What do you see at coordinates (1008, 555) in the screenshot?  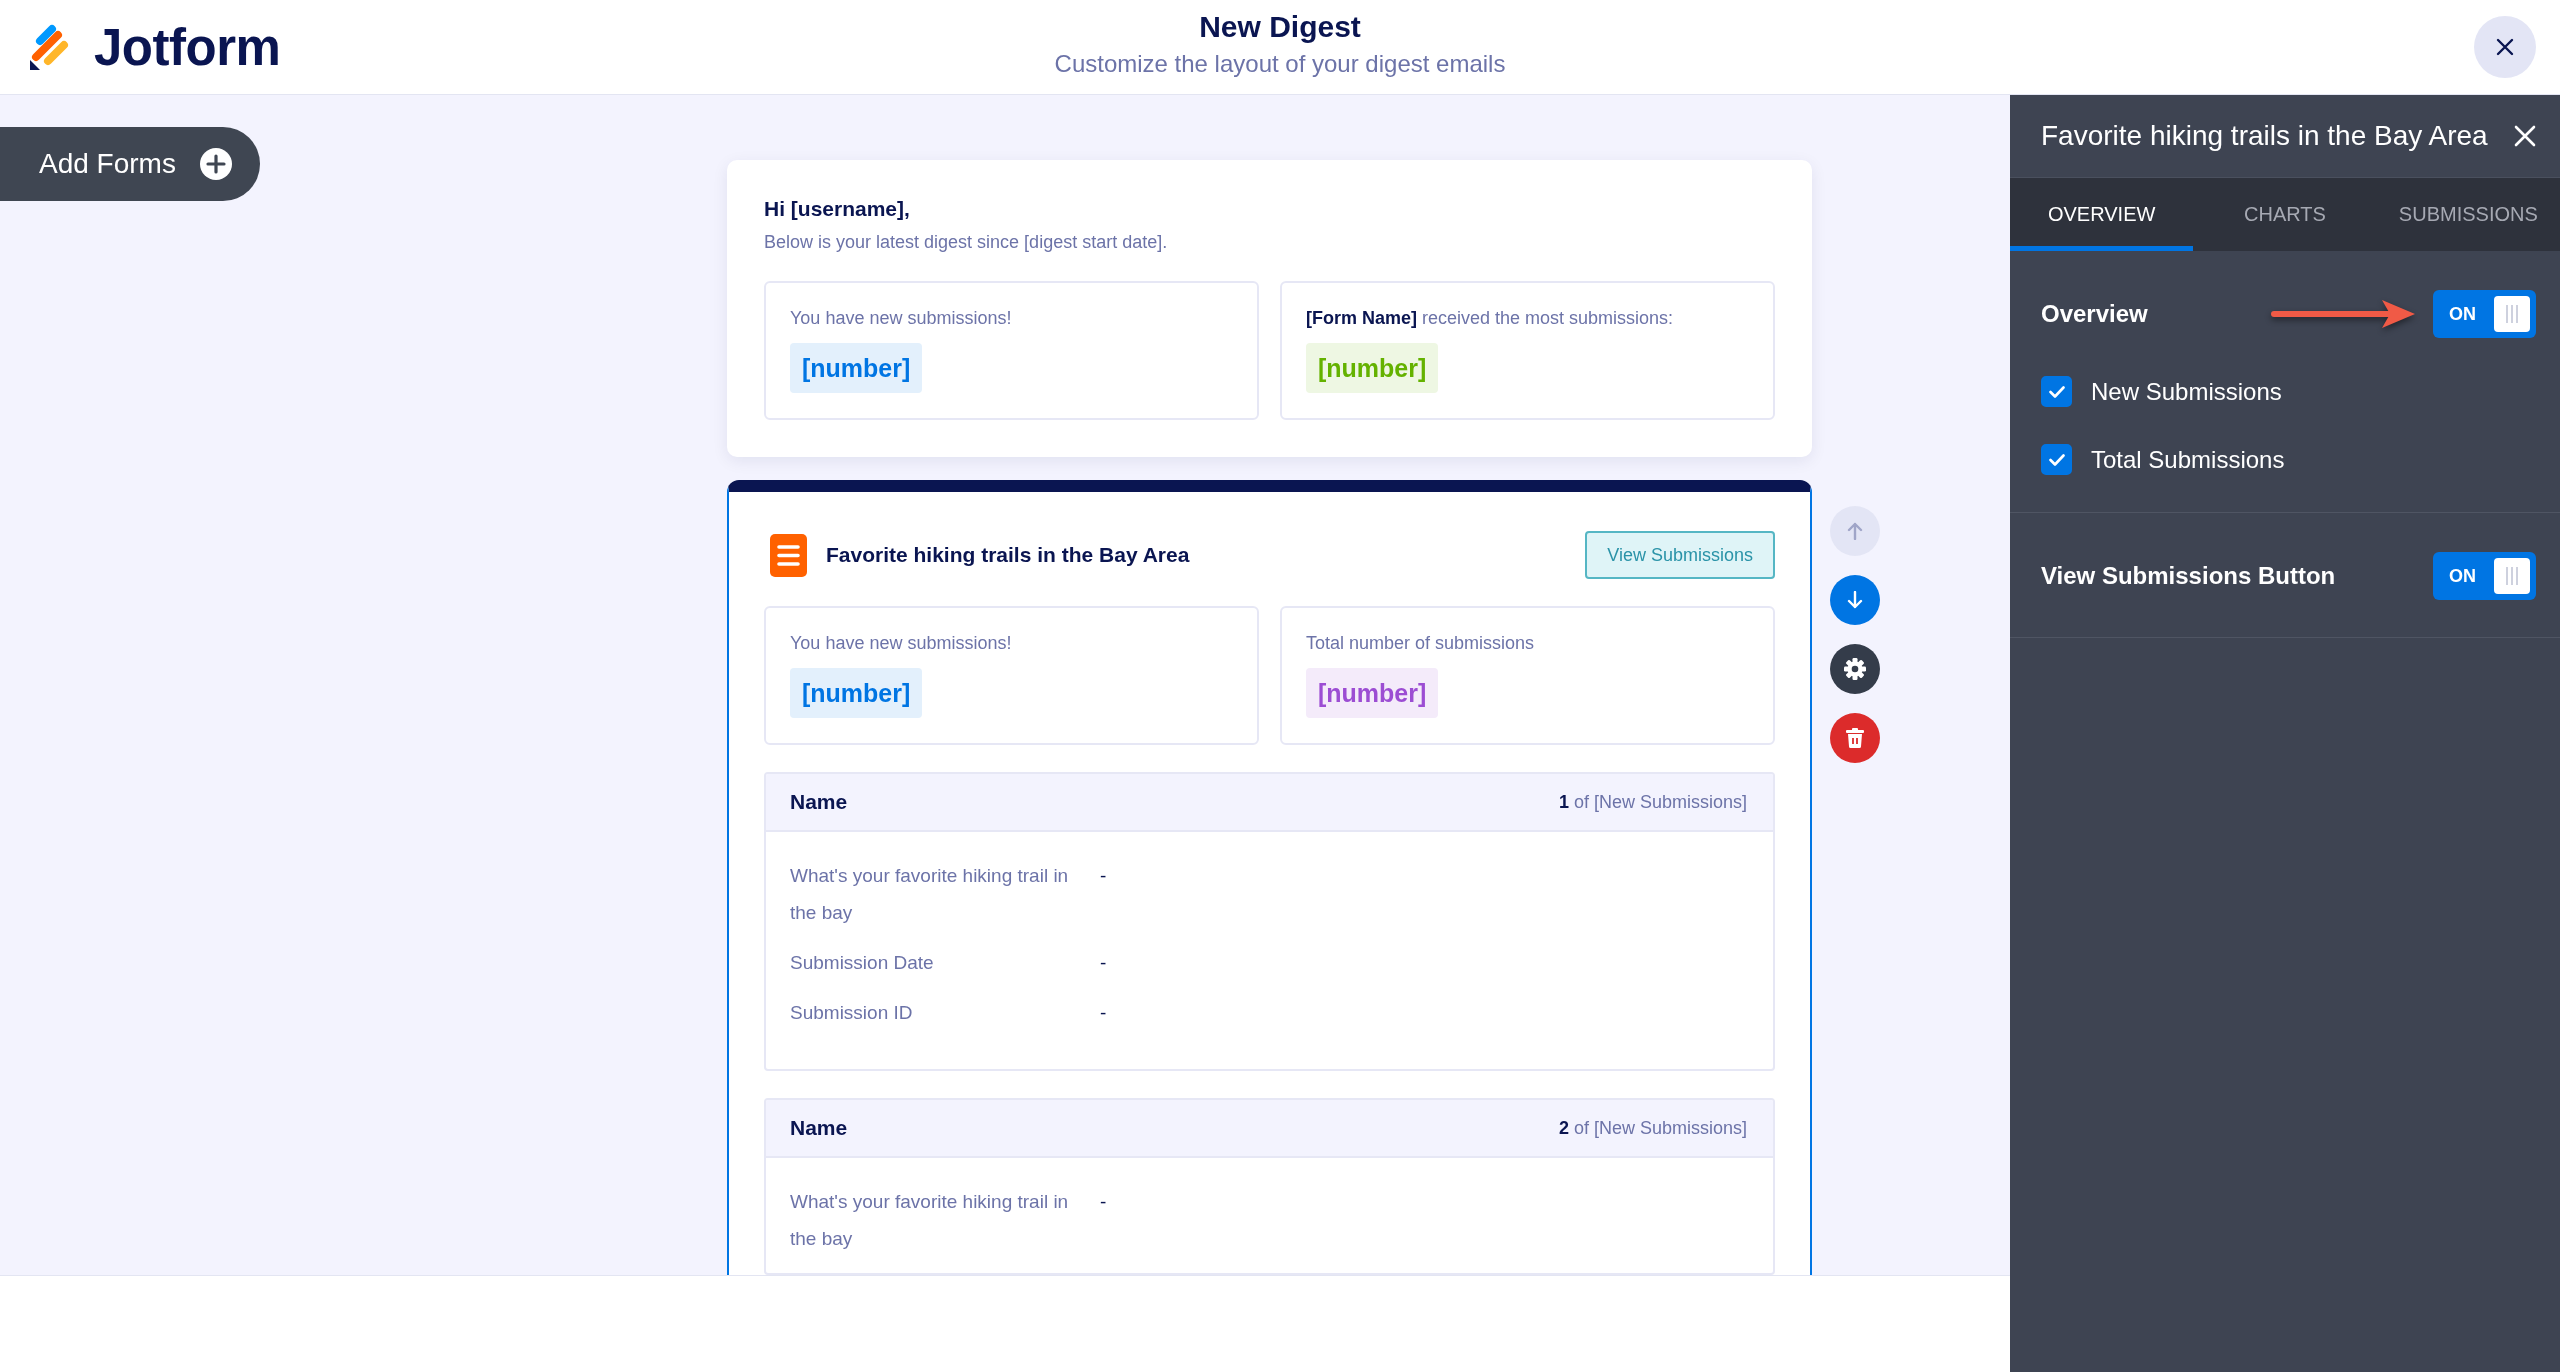 I see `form-title: Favorite hiking trails in the Bay Area` at bounding box center [1008, 555].